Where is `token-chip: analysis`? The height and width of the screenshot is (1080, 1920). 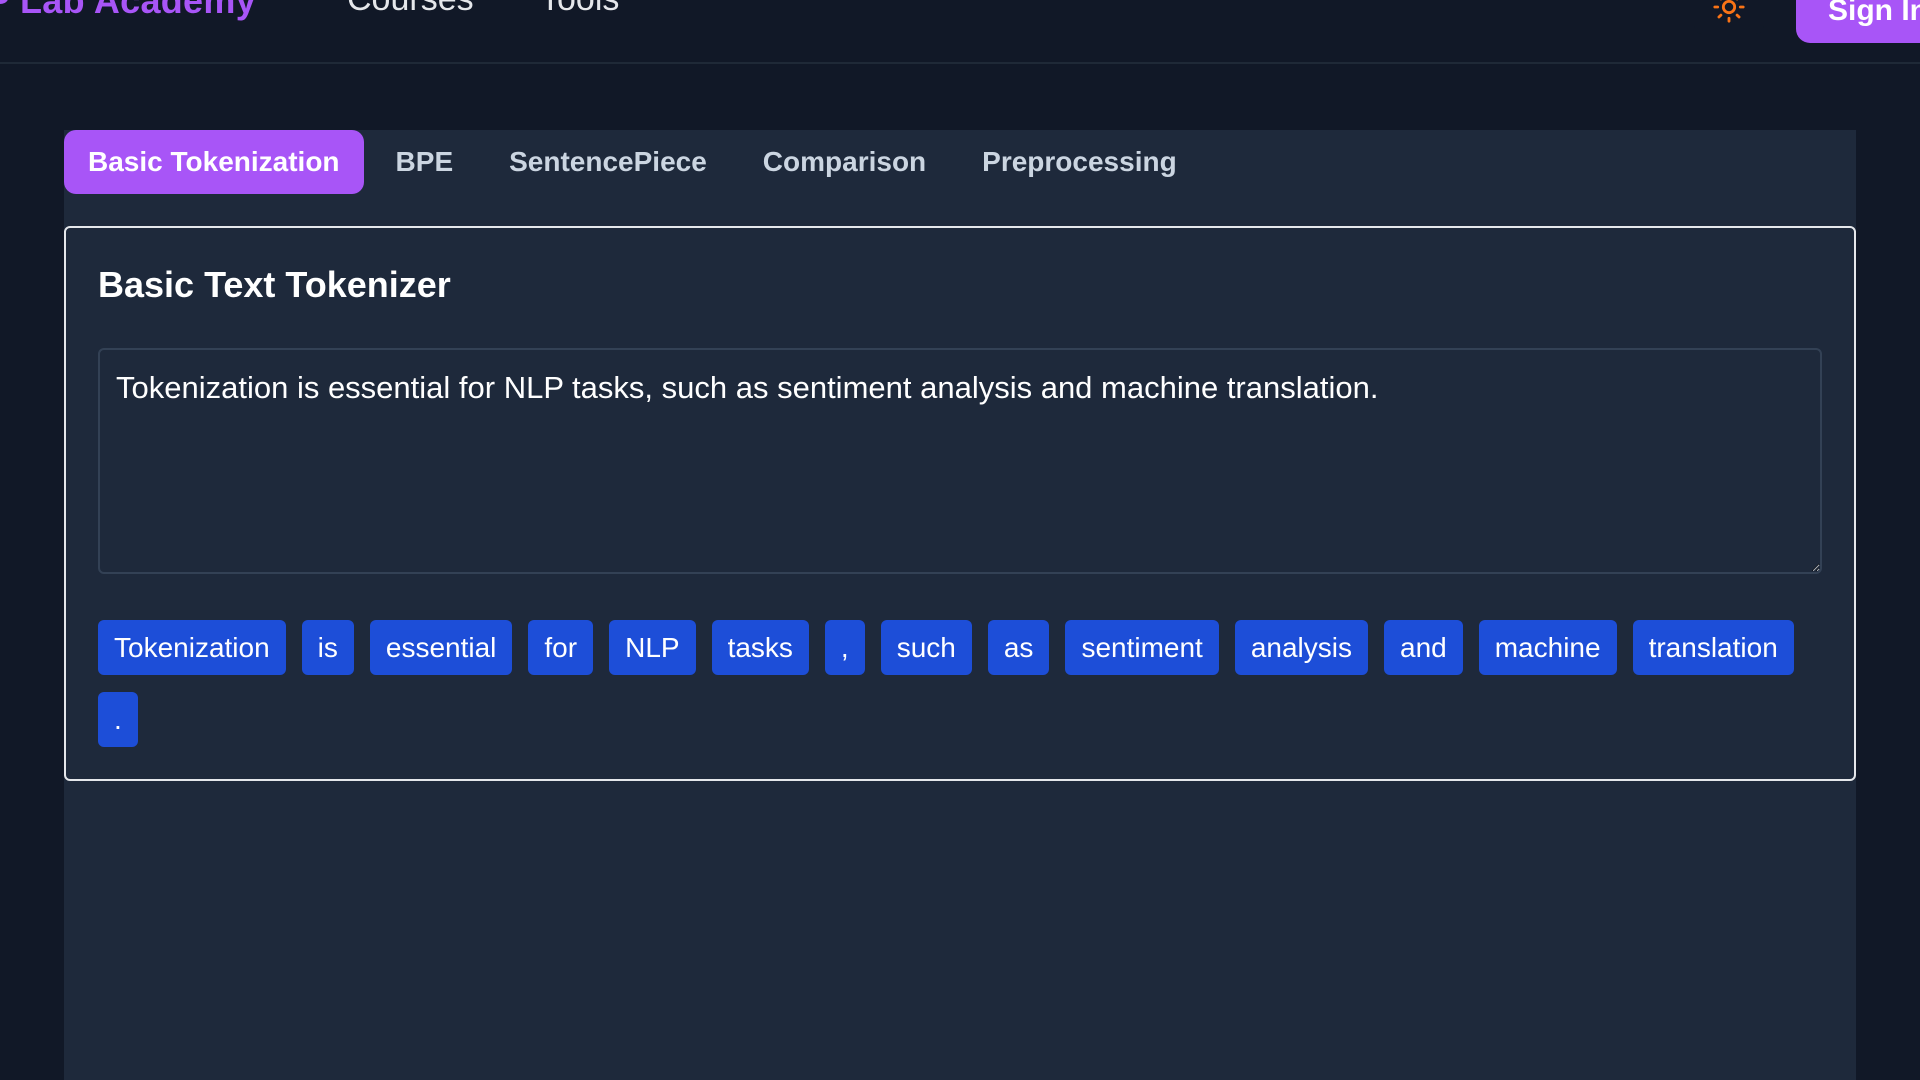
token-chip: analysis is located at coordinates (1301, 647).